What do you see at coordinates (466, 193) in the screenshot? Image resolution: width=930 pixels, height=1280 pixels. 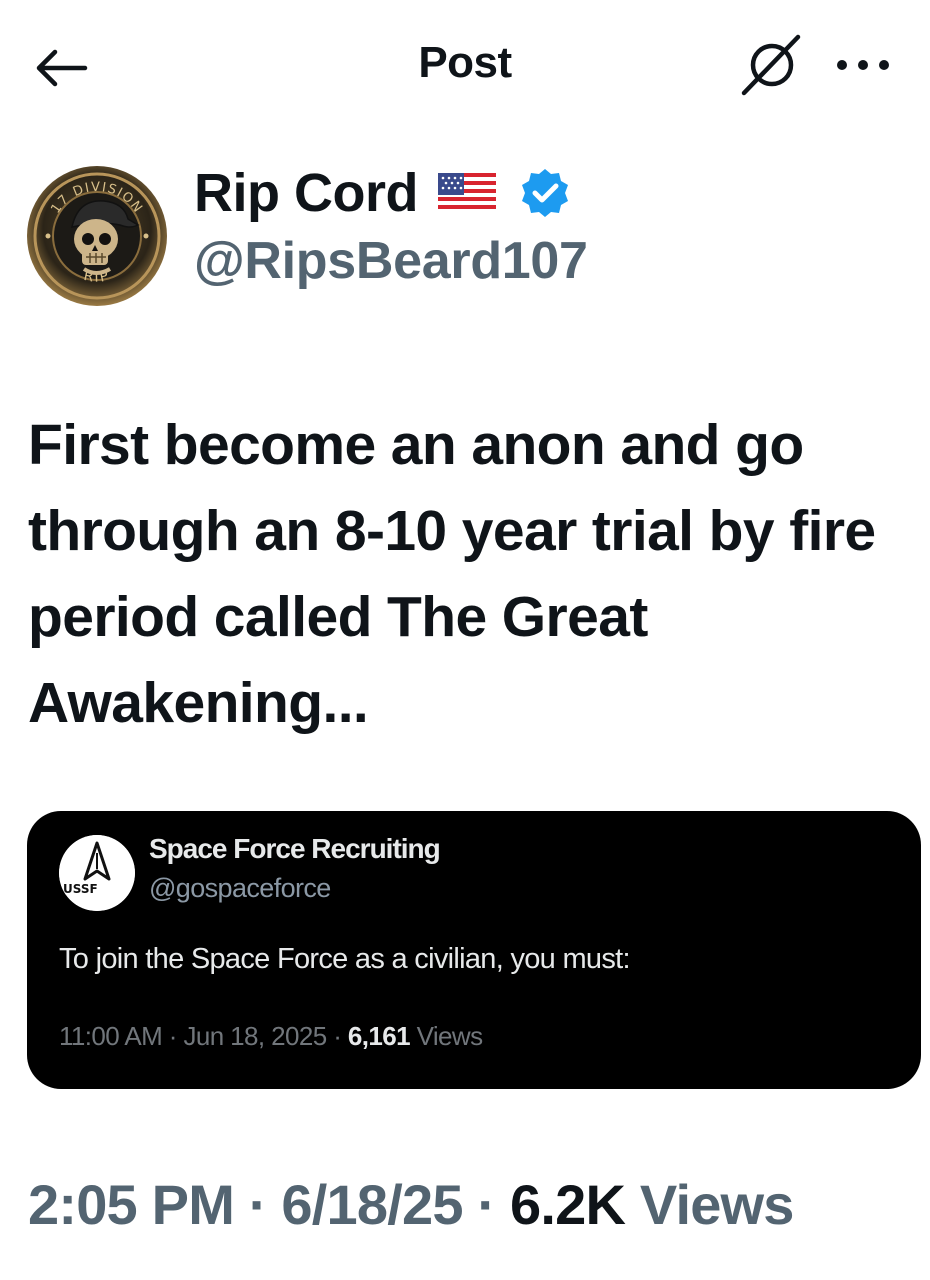 I see `us-flag-icon` at bounding box center [466, 193].